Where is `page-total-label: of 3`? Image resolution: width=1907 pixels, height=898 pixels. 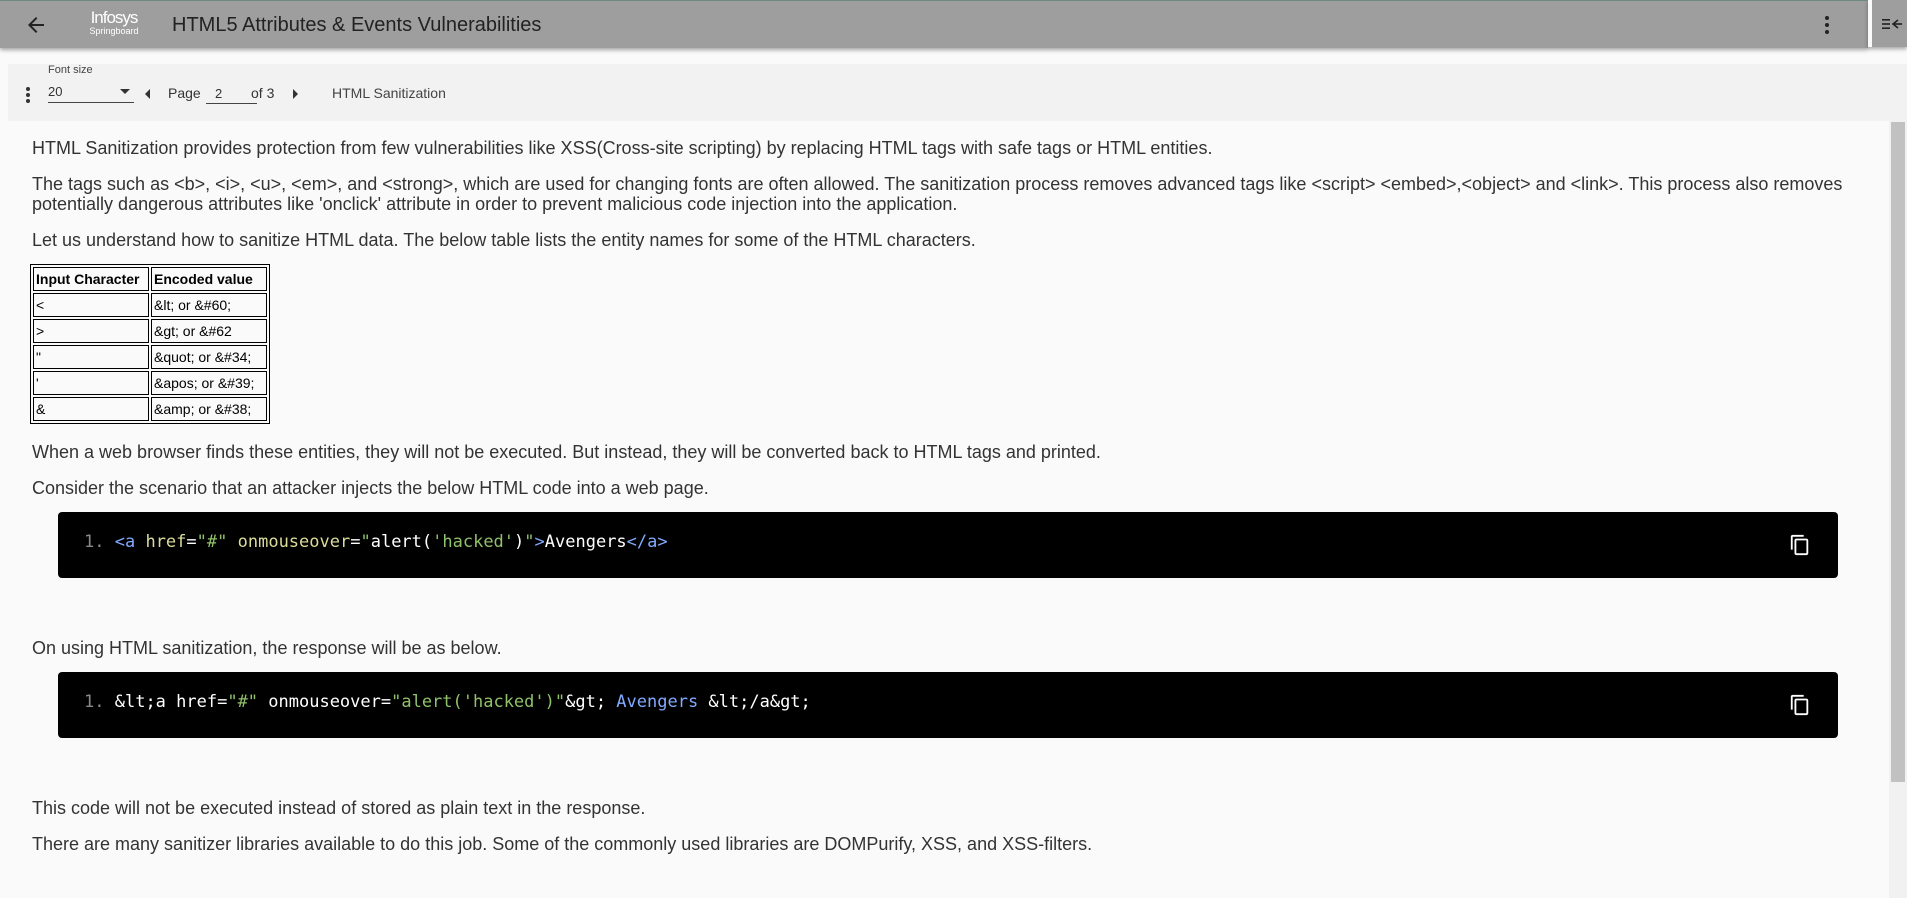
page-total-label: of 3 is located at coordinates (263, 93).